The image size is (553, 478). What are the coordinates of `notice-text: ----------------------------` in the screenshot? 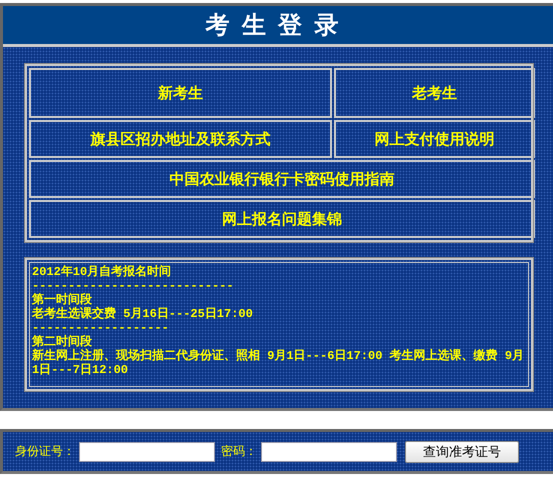 It's located at (133, 286).